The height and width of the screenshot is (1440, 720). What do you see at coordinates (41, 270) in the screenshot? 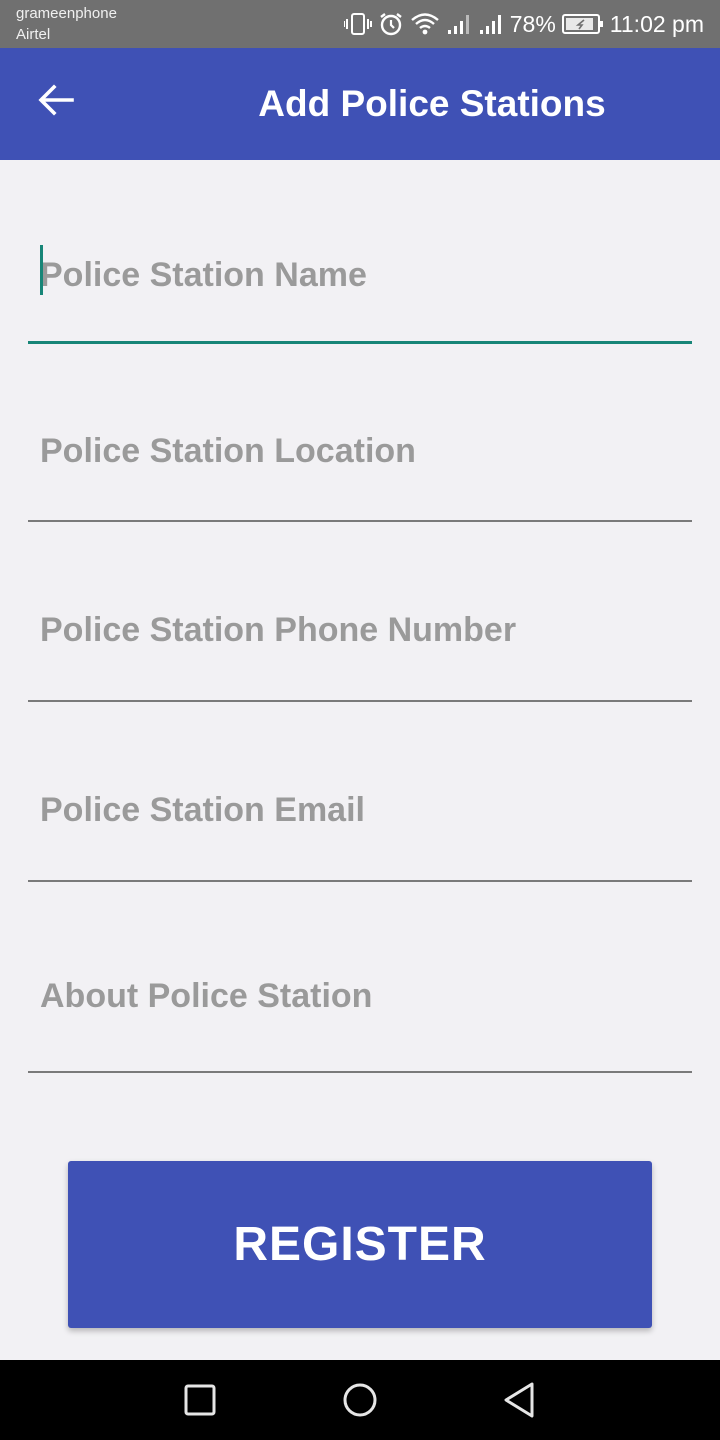
I see `text-cursor` at bounding box center [41, 270].